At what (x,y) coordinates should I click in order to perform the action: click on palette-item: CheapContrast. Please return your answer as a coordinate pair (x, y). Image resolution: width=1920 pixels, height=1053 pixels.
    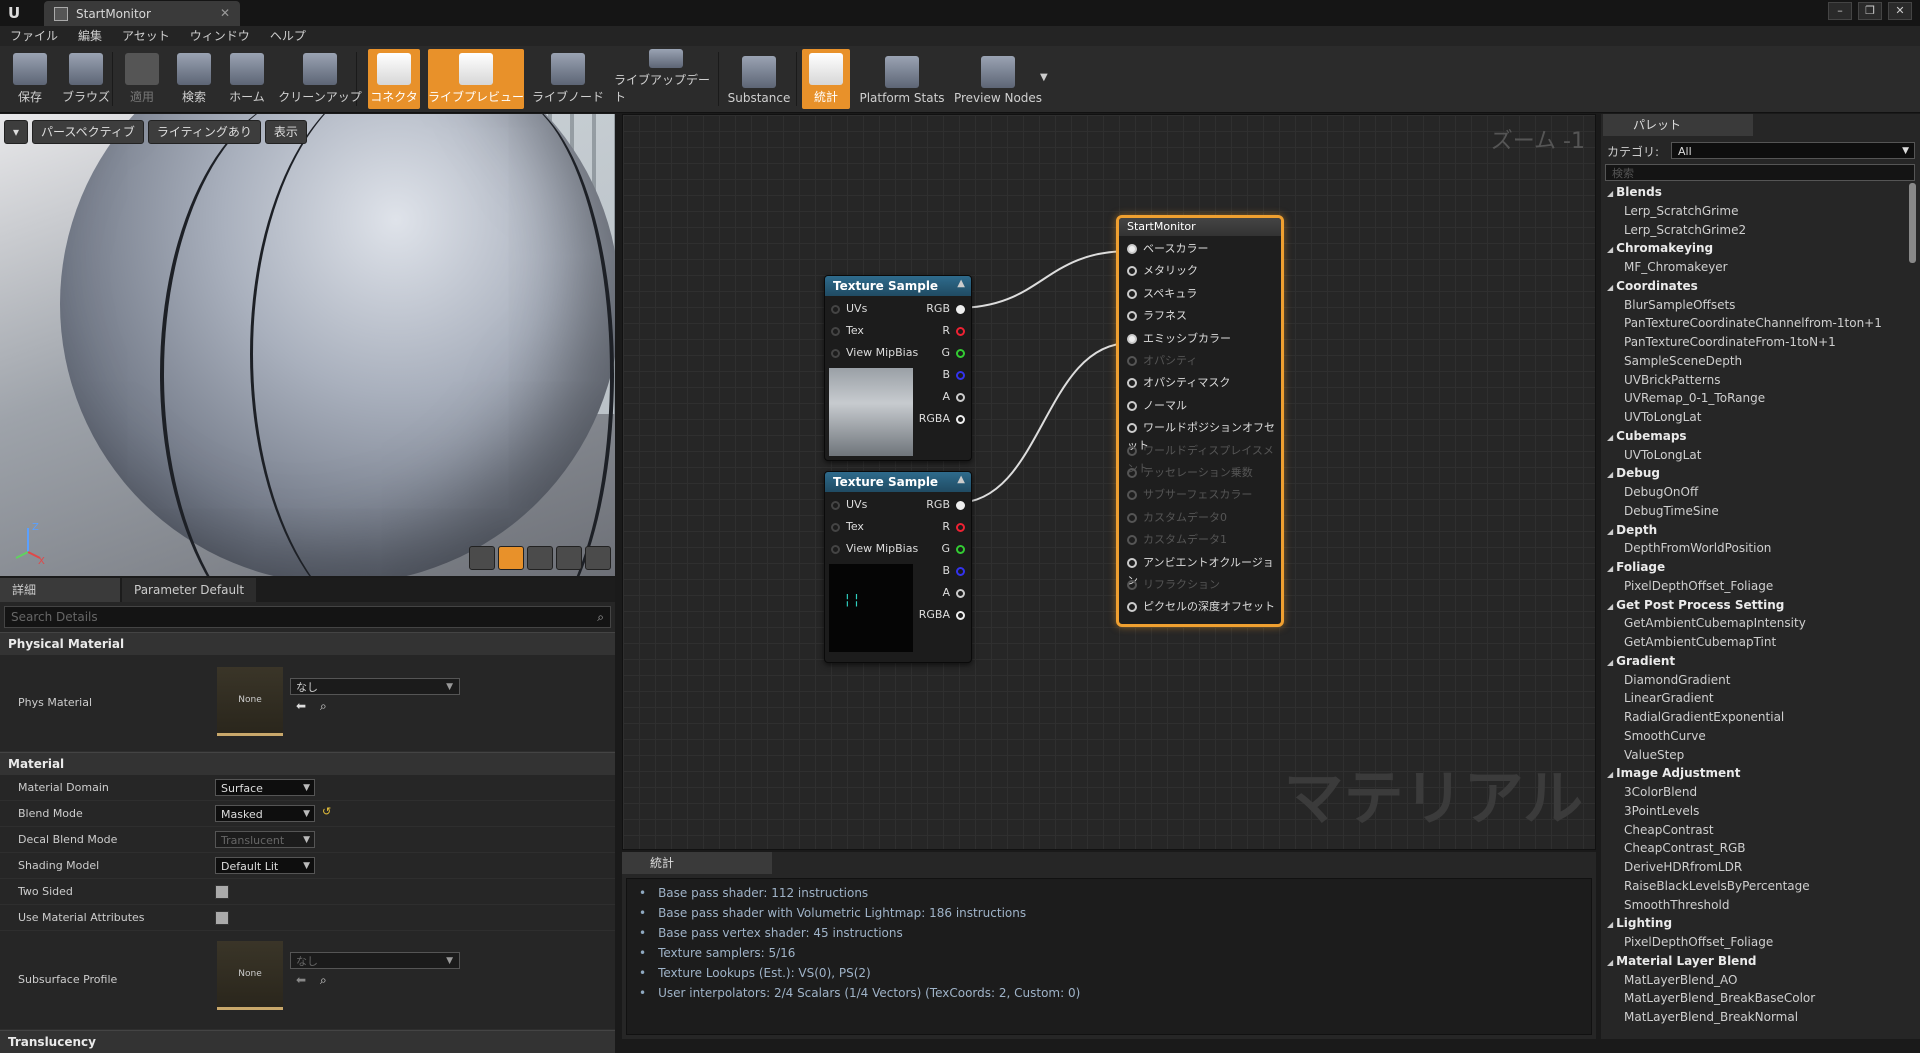
    Looking at the image, I should click on (1757, 830).